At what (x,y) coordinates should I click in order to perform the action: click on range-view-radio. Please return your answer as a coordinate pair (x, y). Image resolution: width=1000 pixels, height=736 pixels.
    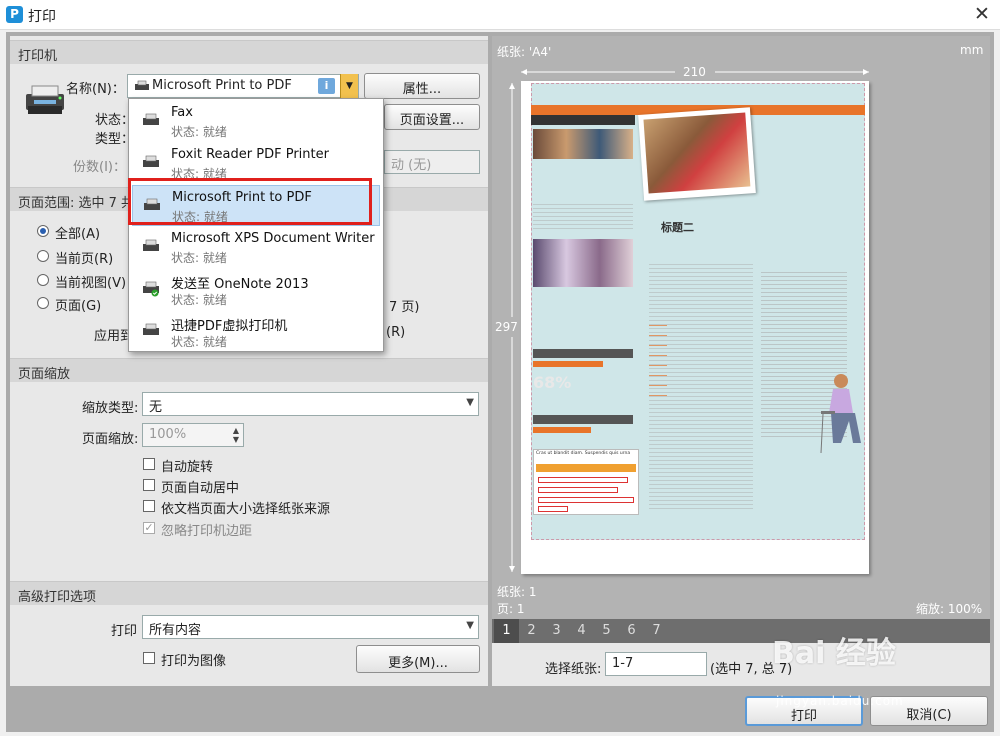
    Looking at the image, I should click on (43, 280).